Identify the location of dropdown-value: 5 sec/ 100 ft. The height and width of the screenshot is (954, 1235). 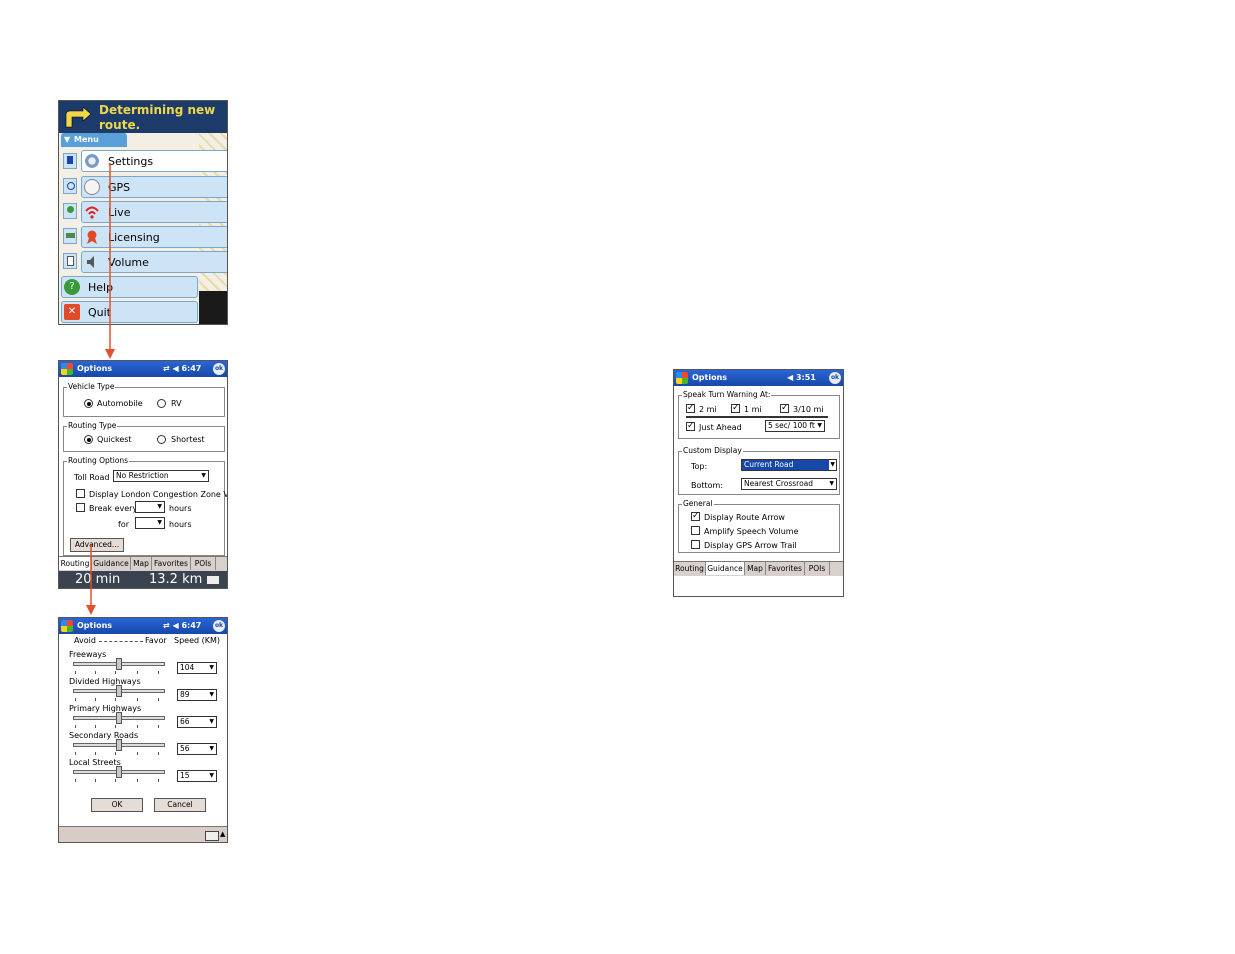
(791, 425).